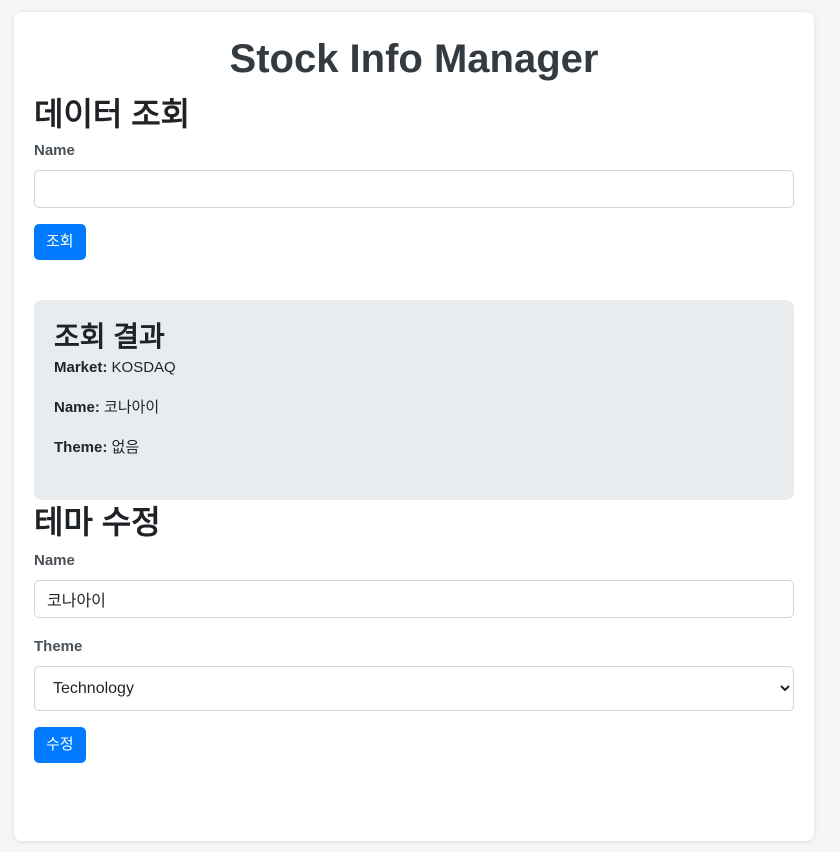 The image size is (840, 852). What do you see at coordinates (125, 447) in the screenshot?
I see `result-theme-value: 없음` at bounding box center [125, 447].